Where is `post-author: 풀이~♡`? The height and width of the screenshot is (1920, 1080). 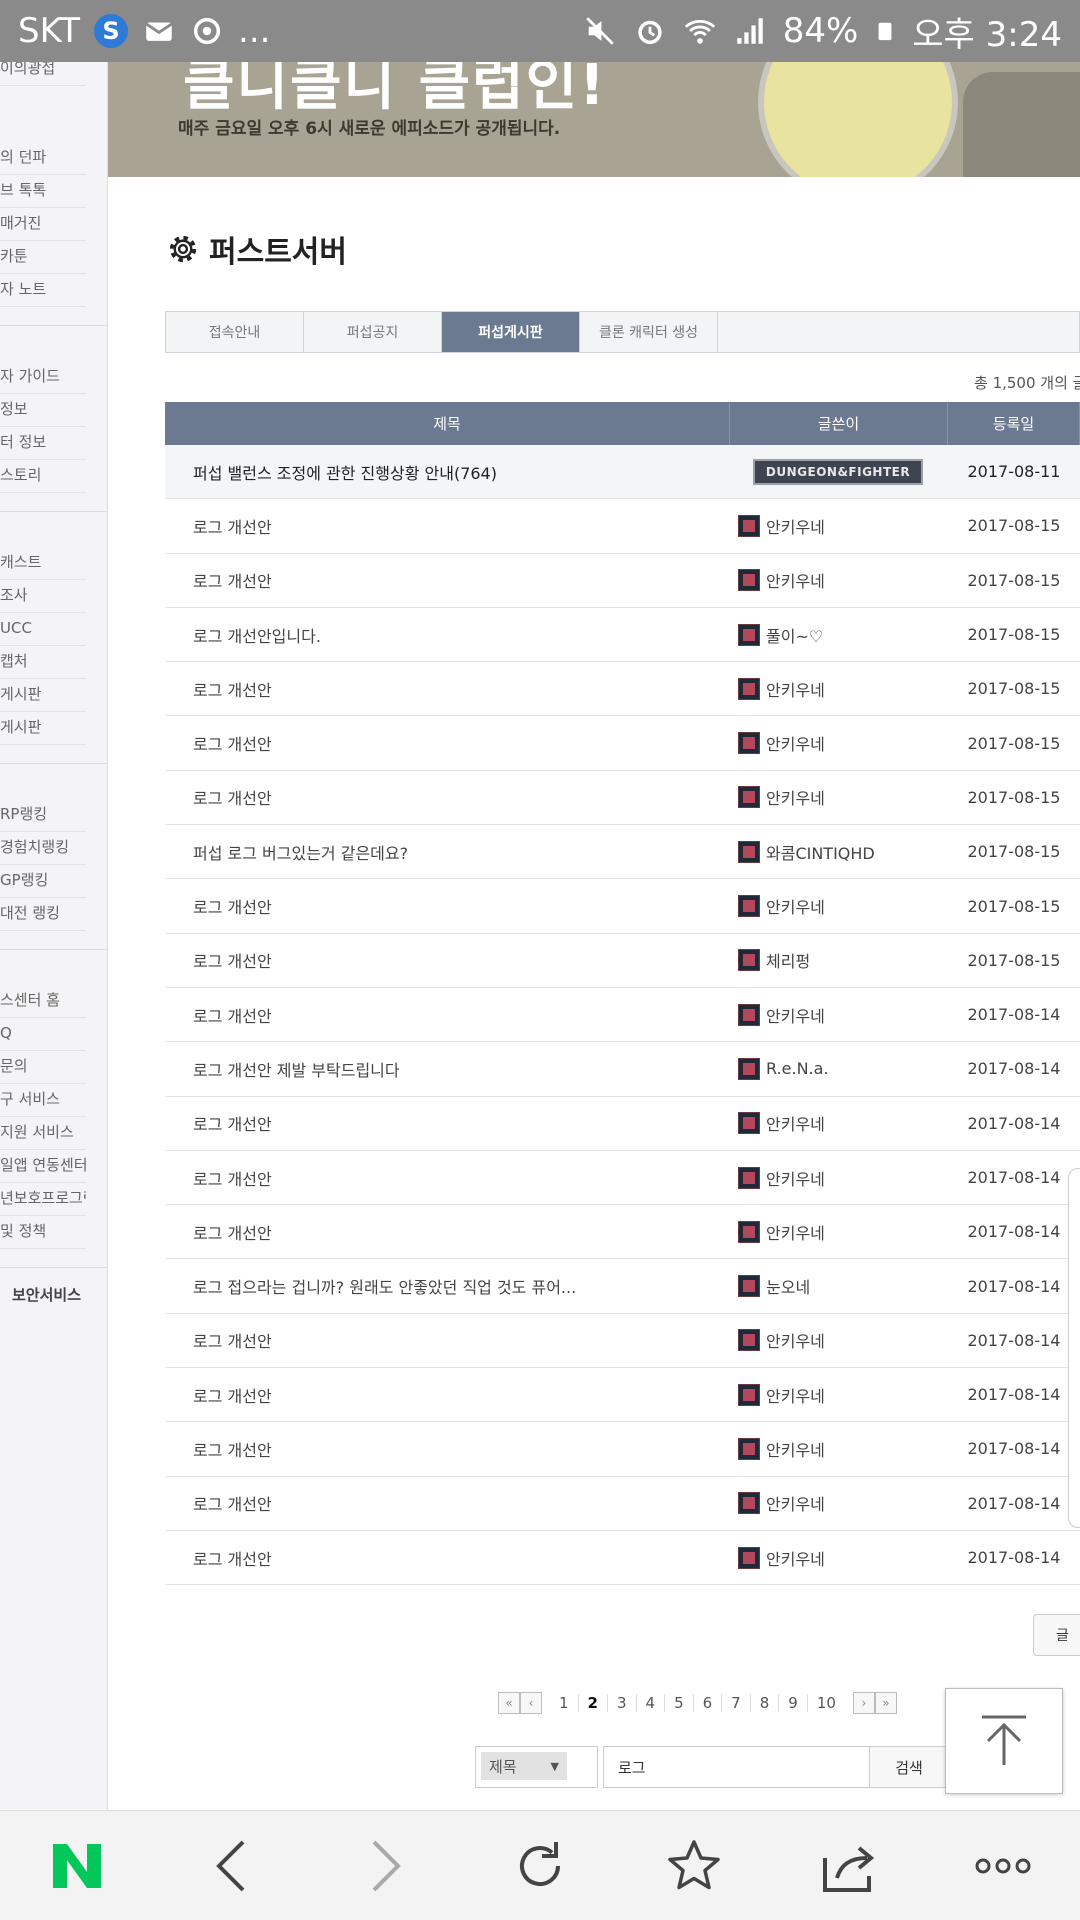
post-author: 풀이~♡ is located at coordinates (839, 635).